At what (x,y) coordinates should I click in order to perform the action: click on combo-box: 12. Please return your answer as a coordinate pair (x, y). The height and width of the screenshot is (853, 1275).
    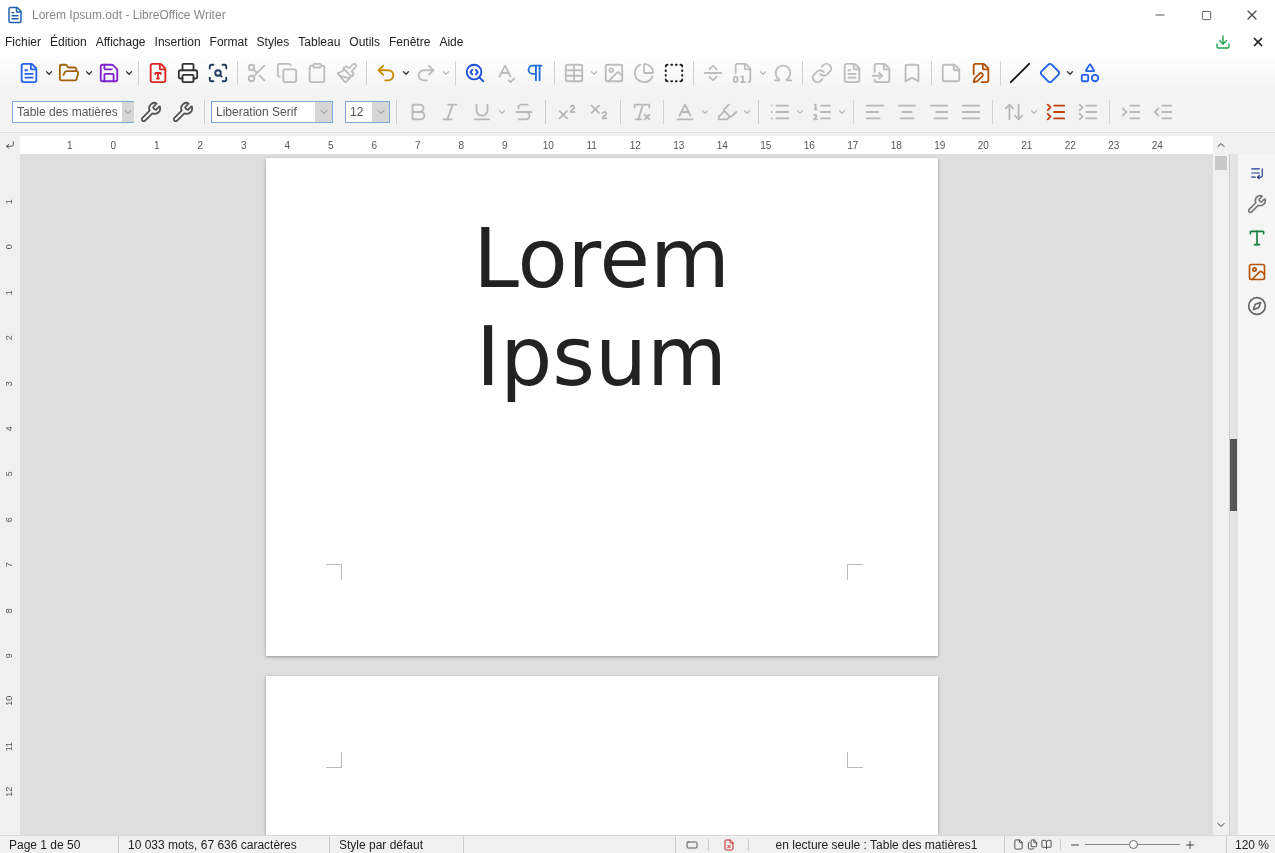
    Looking at the image, I should click on (367, 112).